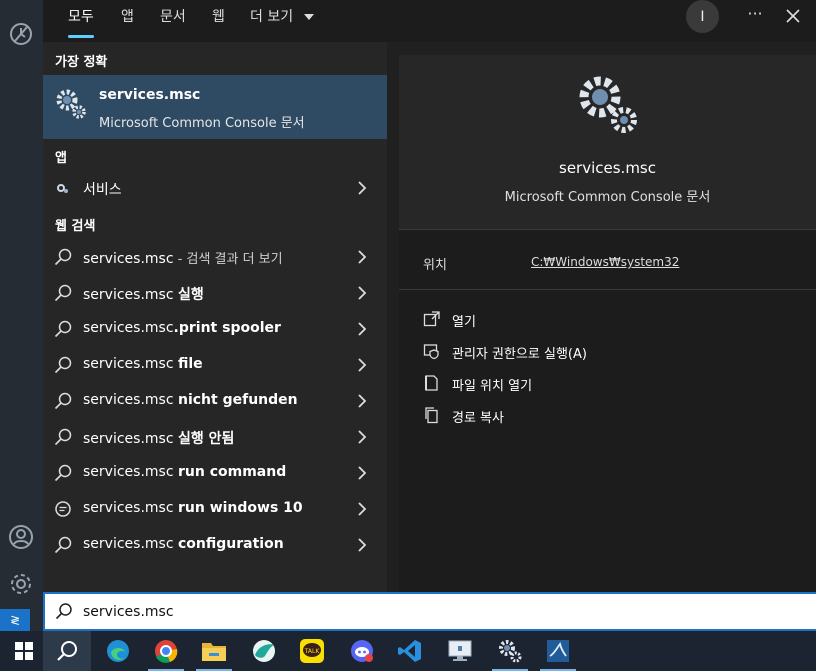 The height and width of the screenshot is (671, 816). What do you see at coordinates (410, 651) in the screenshot?
I see `taskbar-vscode` at bounding box center [410, 651].